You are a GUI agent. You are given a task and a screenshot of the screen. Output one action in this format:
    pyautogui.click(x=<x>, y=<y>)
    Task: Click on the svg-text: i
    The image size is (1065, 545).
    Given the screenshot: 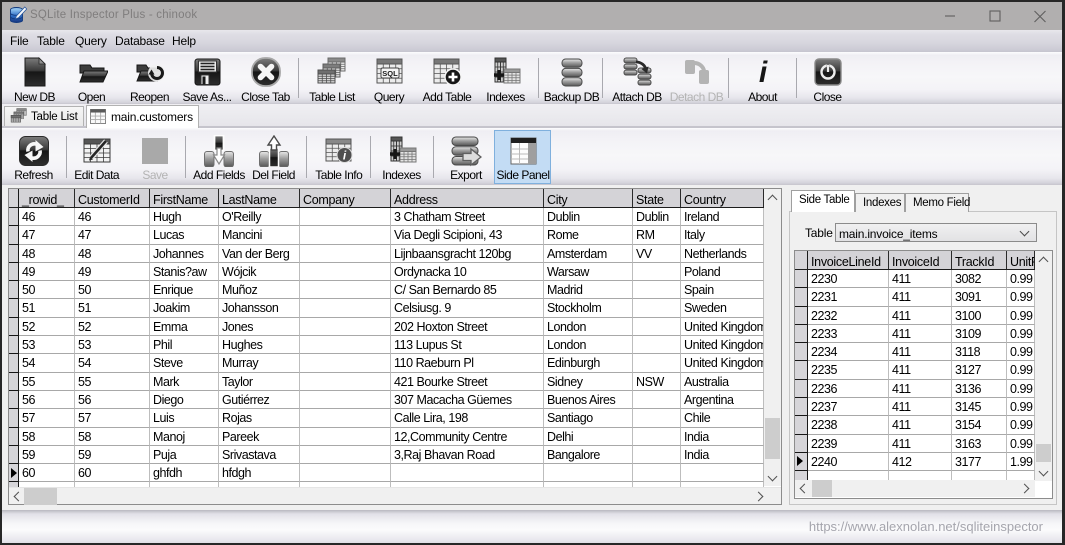 What is the action you would take?
    pyautogui.click(x=762, y=72)
    